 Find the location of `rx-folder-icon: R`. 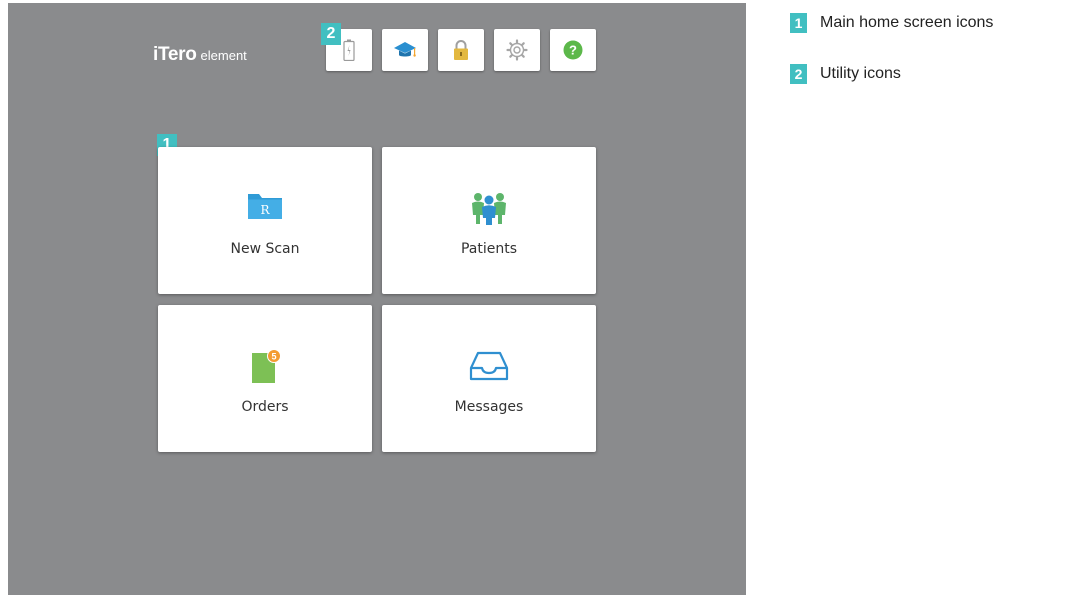

rx-folder-icon: R is located at coordinates (265, 206).